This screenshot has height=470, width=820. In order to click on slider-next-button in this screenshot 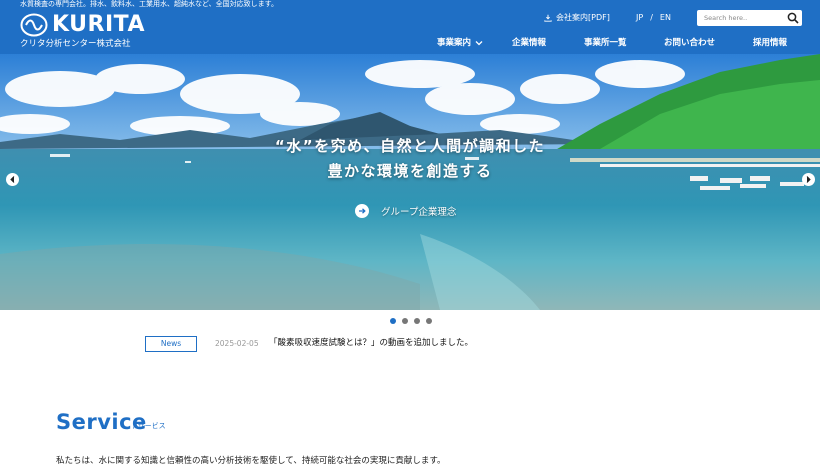, I will do `click(808, 179)`.